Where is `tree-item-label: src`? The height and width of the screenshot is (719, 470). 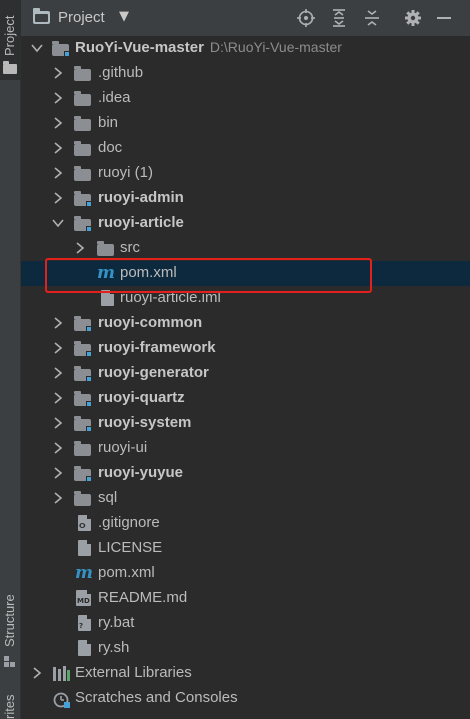 tree-item-label: src is located at coordinates (130, 247).